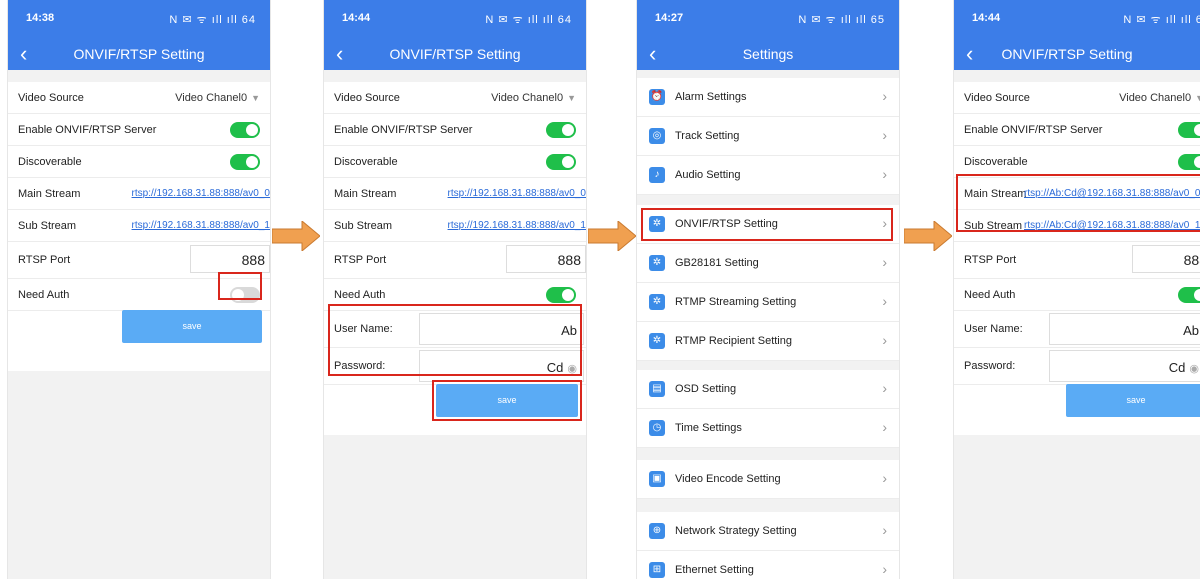  Describe the element at coordinates (139, 20) in the screenshot. I see `status-bar: 14:38 N ✉ ᯤ ıll ıll 64` at that location.